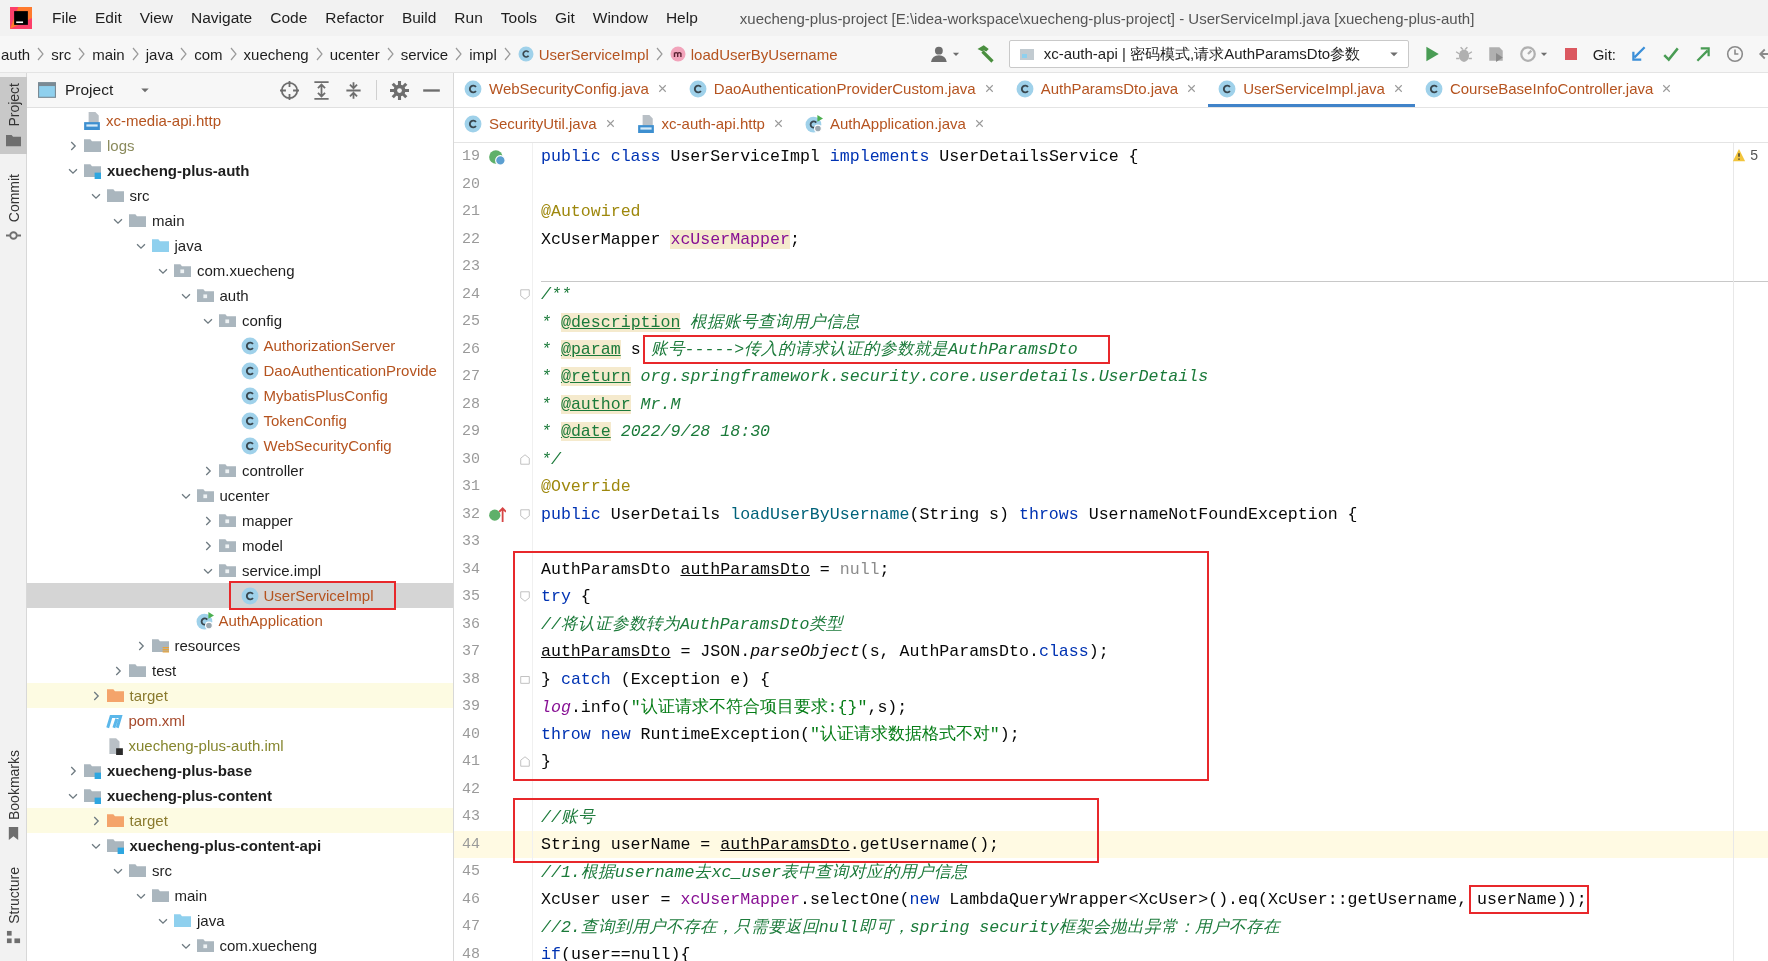 The image size is (1768, 961). What do you see at coordinates (470, 569) in the screenshot?
I see `line-number: 34` at bounding box center [470, 569].